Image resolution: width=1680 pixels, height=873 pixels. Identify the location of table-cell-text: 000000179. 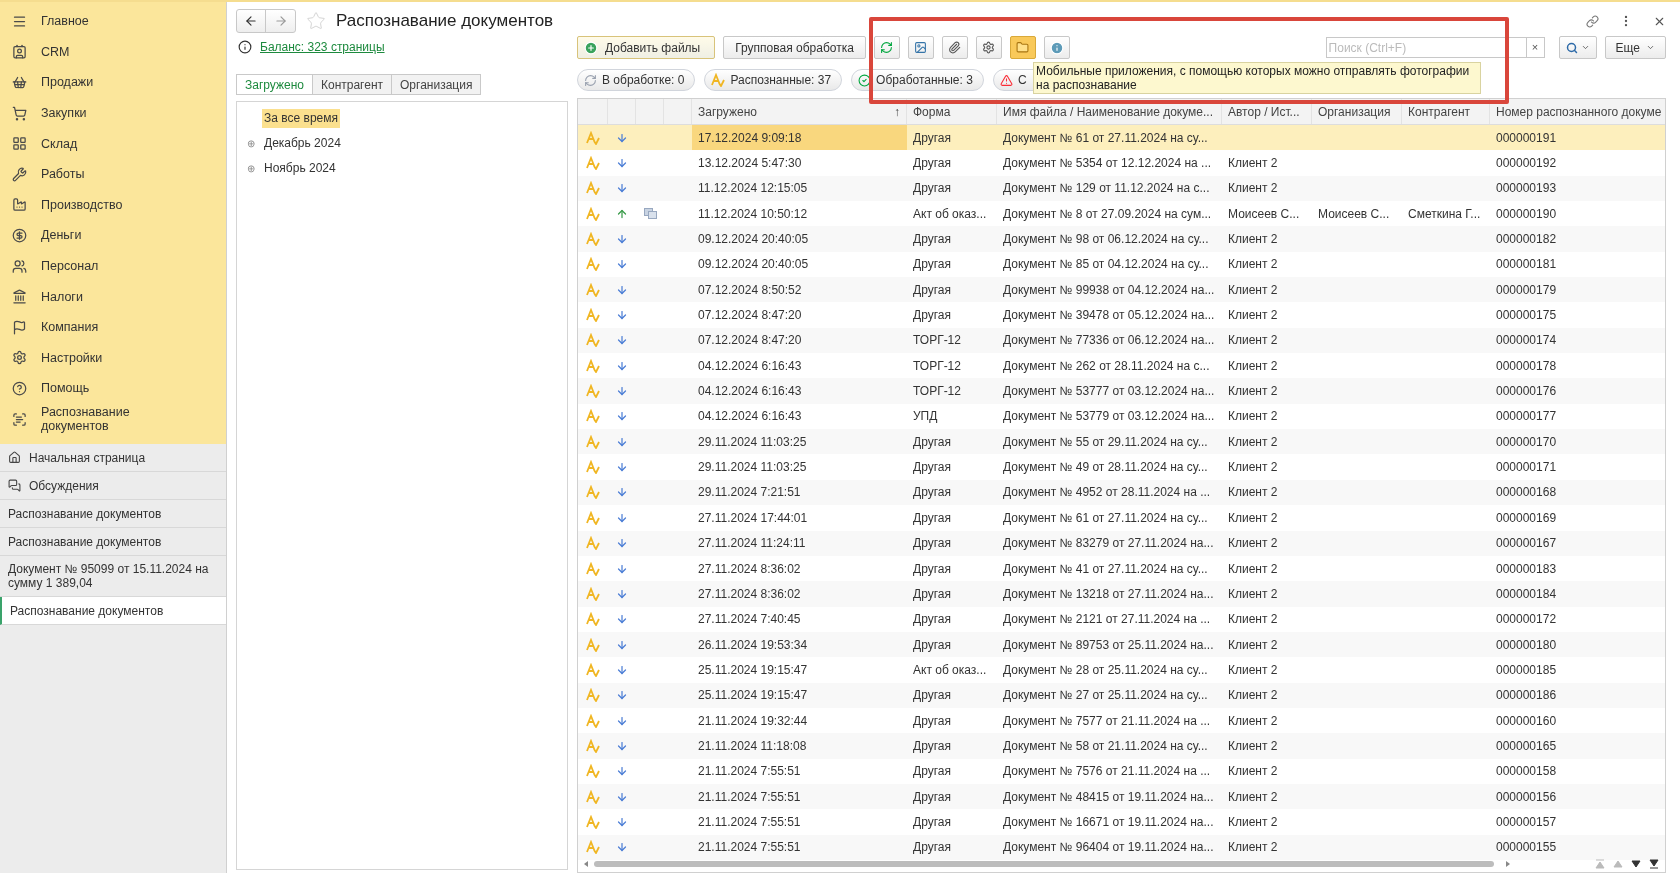
(1526, 290).